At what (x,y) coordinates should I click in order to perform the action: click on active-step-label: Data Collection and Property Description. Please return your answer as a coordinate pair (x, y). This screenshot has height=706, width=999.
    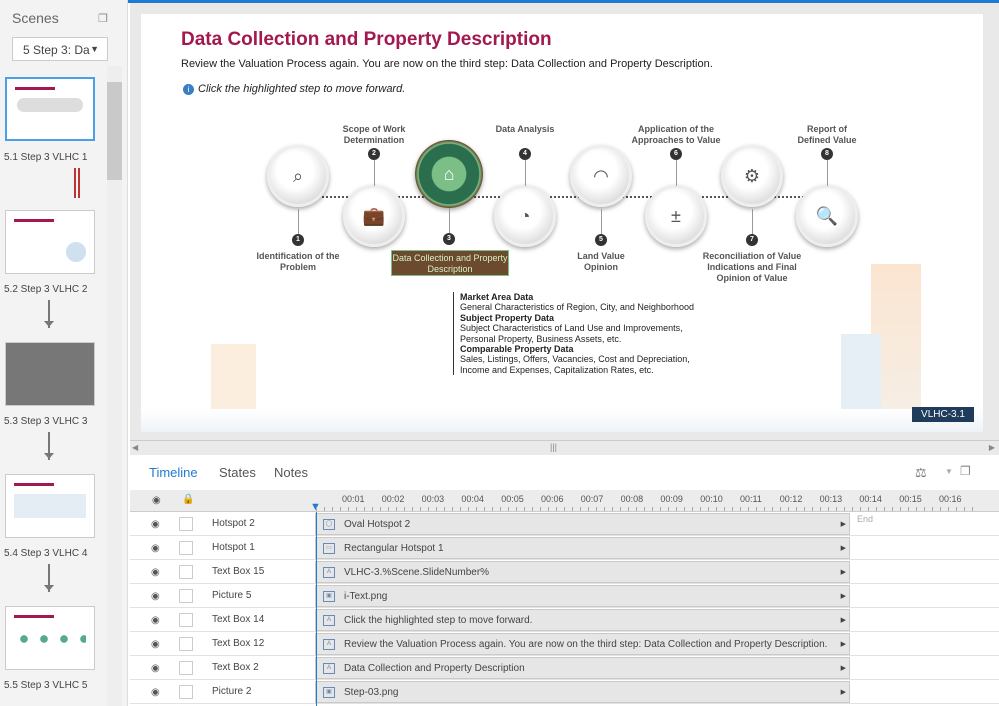
    Looking at the image, I should click on (450, 263).